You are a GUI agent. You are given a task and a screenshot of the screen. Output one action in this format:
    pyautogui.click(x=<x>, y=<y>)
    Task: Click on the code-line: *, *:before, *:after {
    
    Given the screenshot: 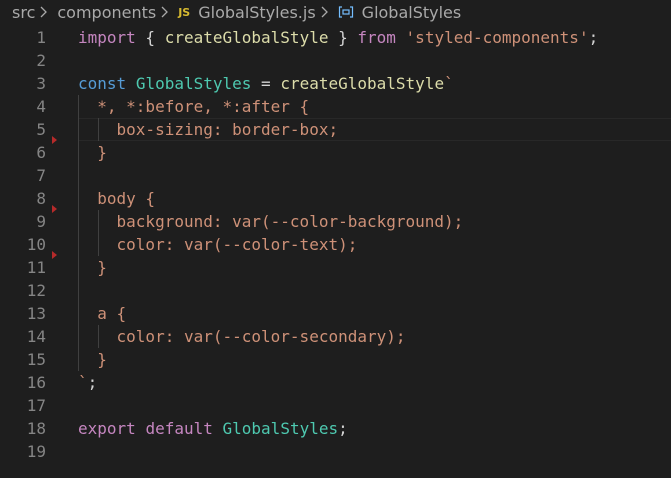 What is the action you would take?
    pyautogui.click(x=338, y=106)
    